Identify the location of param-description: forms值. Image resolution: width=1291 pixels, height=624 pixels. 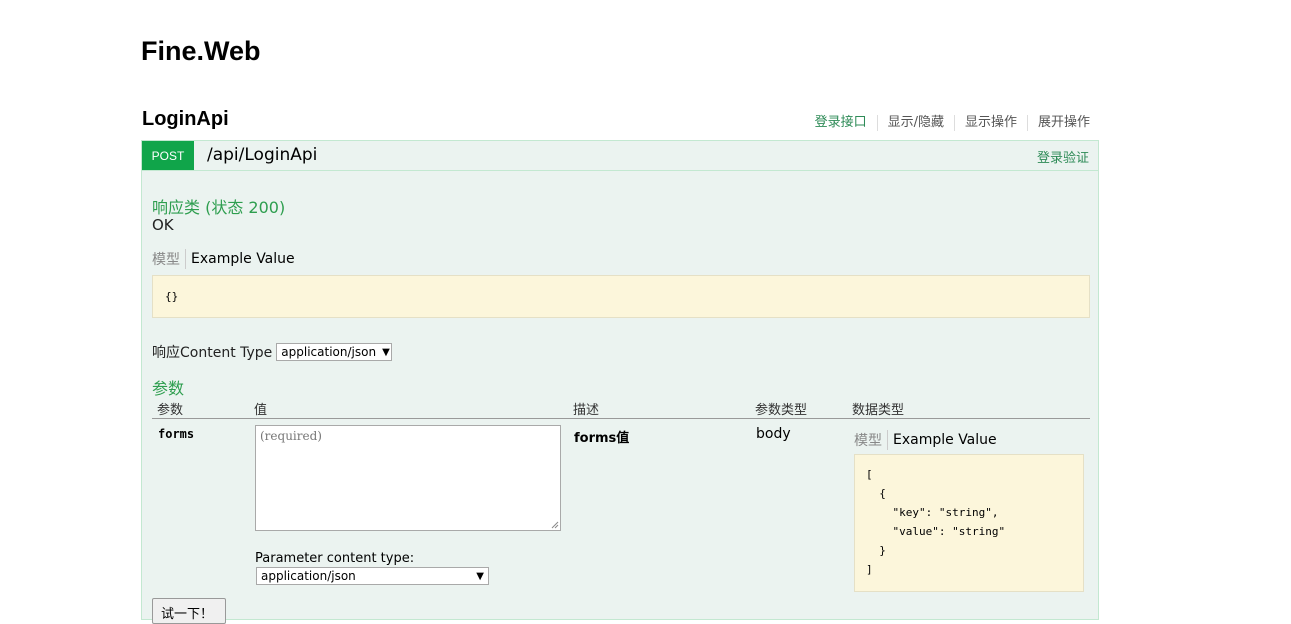
(602, 438).